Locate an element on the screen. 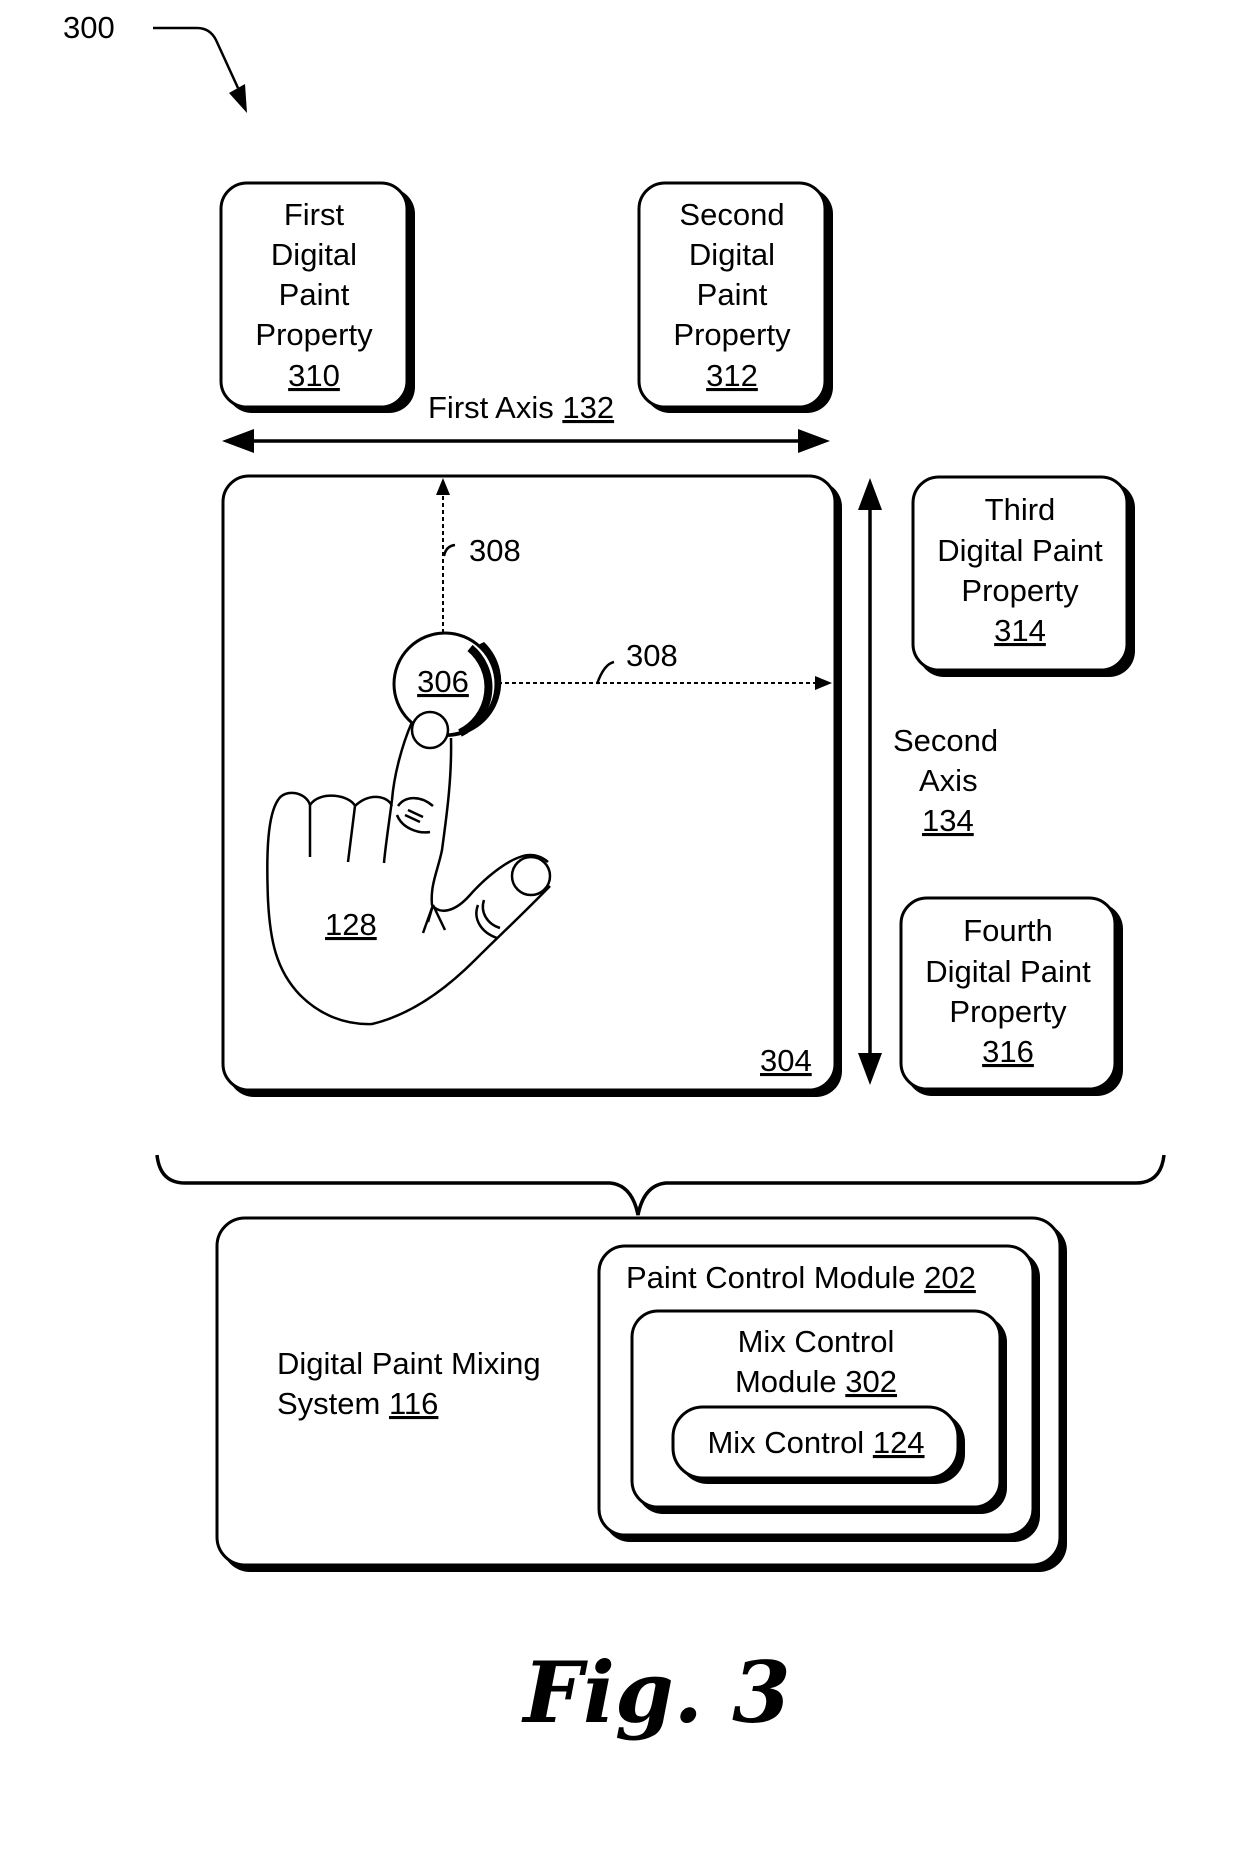 This screenshot has width=1240, height=1860. property-314-line-2: Digital Paint is located at coordinates (1020, 550).